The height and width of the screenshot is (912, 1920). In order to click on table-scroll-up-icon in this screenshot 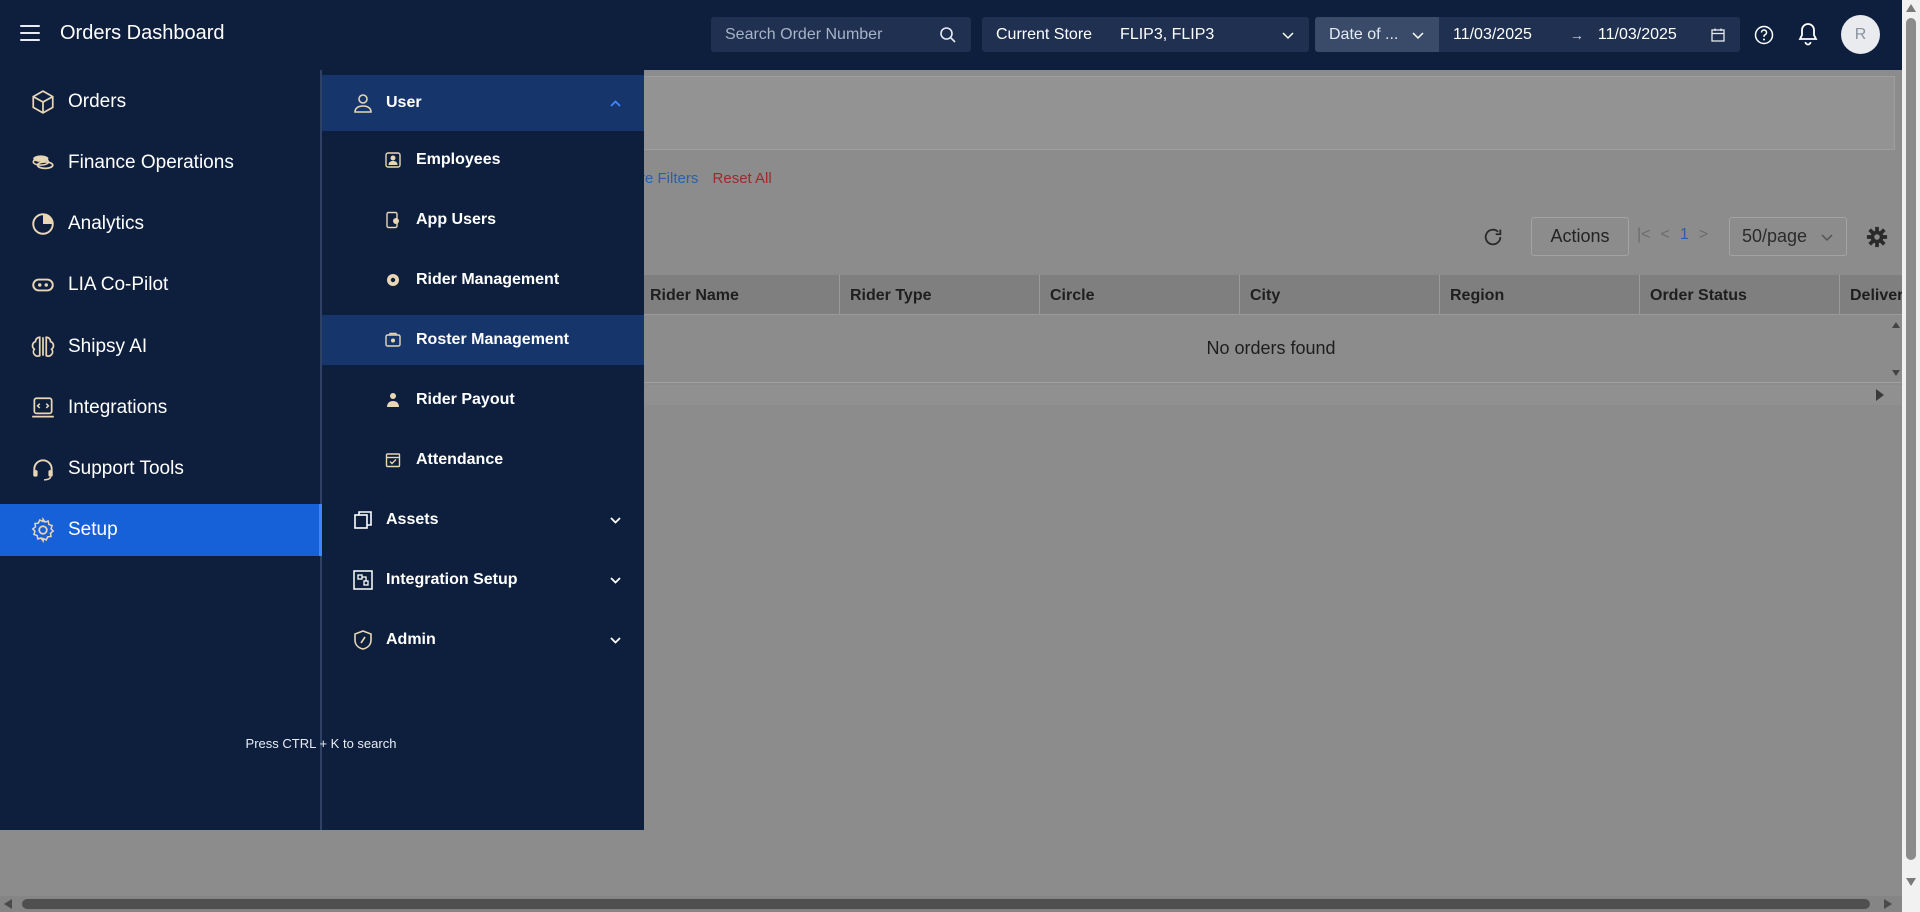, I will do `click(1896, 325)`.